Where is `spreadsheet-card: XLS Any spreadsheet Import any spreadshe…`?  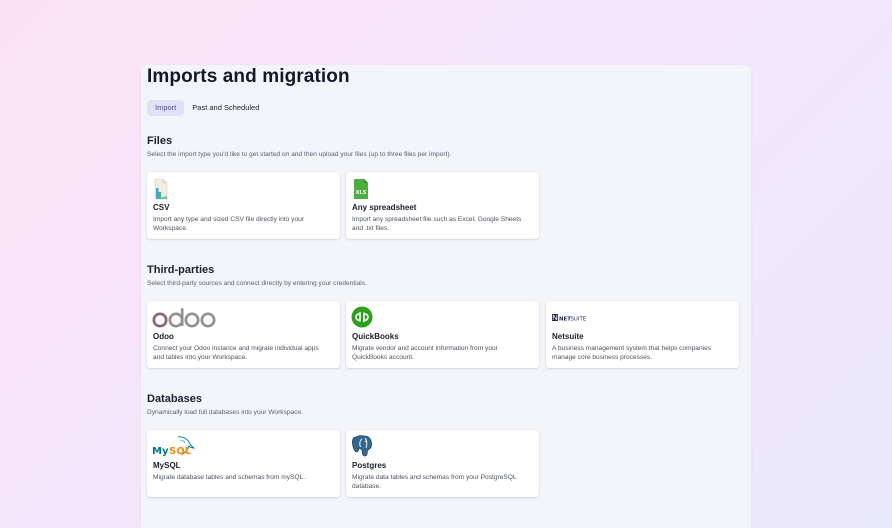
spreadsheet-card: XLS Any spreadsheet Import any spreadshe… is located at coordinates (442, 205).